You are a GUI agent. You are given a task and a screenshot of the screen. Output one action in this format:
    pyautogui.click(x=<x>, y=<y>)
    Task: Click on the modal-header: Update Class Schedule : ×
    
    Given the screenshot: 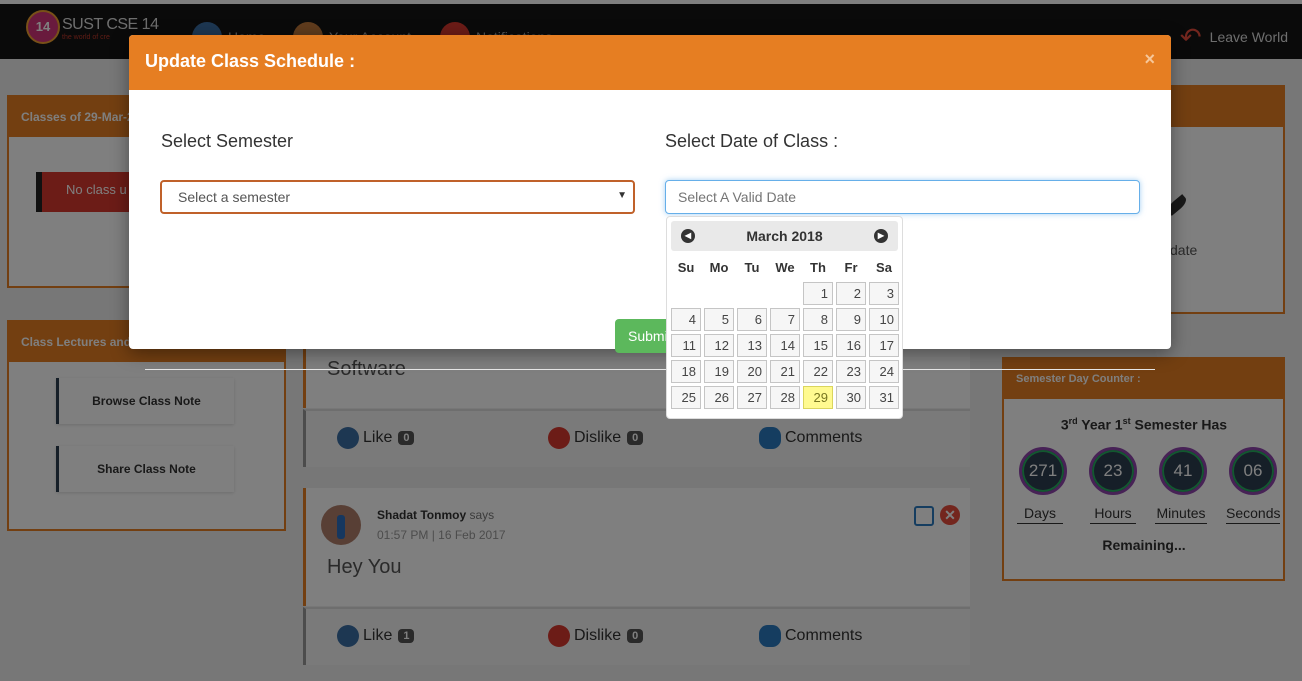 What is the action you would take?
    pyautogui.click(x=650, y=62)
    